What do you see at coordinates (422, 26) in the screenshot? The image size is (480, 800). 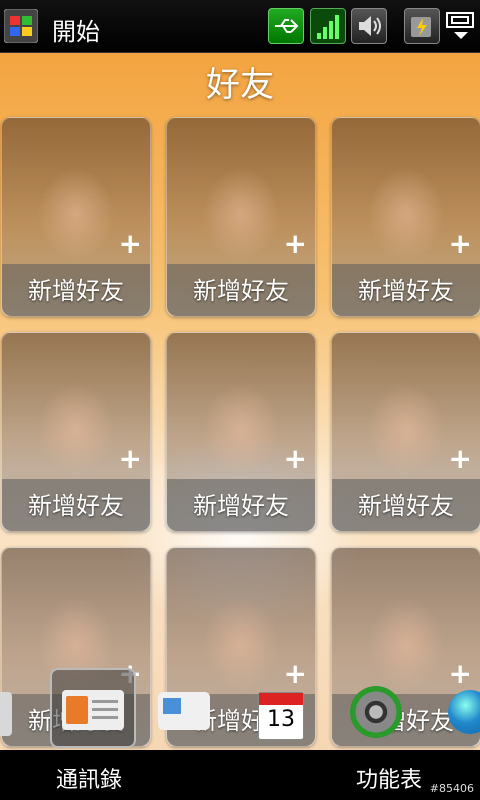 I see `battery-icon` at bounding box center [422, 26].